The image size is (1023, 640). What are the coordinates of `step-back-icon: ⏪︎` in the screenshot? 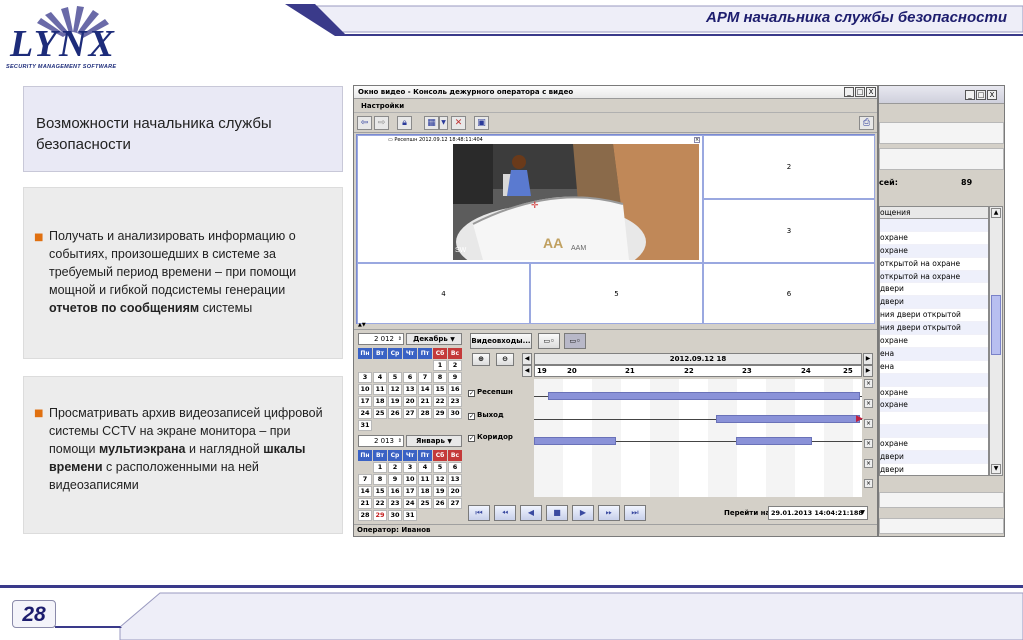 It's located at (505, 513).